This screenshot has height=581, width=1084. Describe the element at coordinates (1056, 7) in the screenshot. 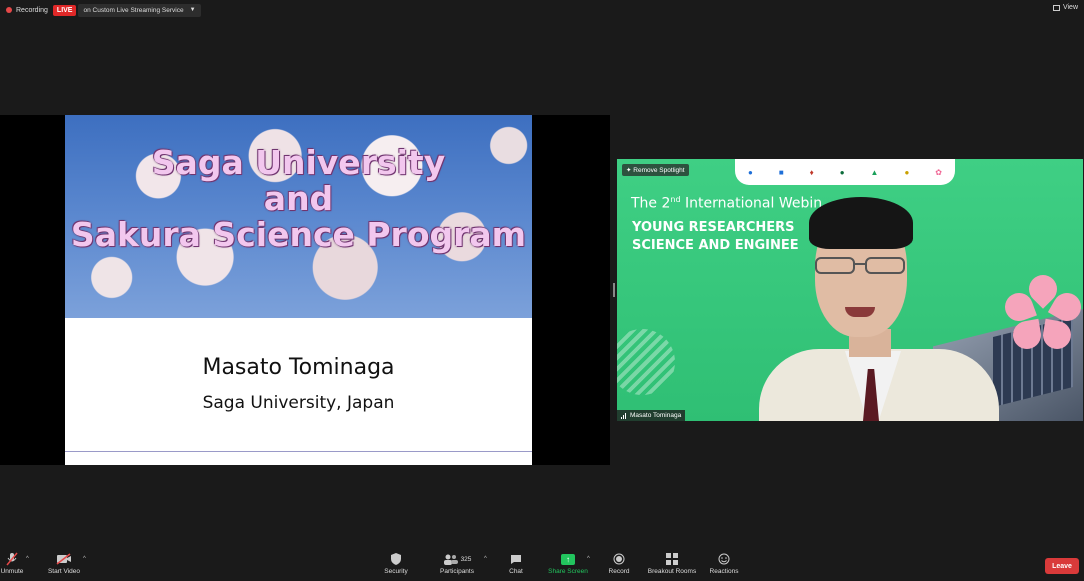

I see `view-grid-icon` at that location.